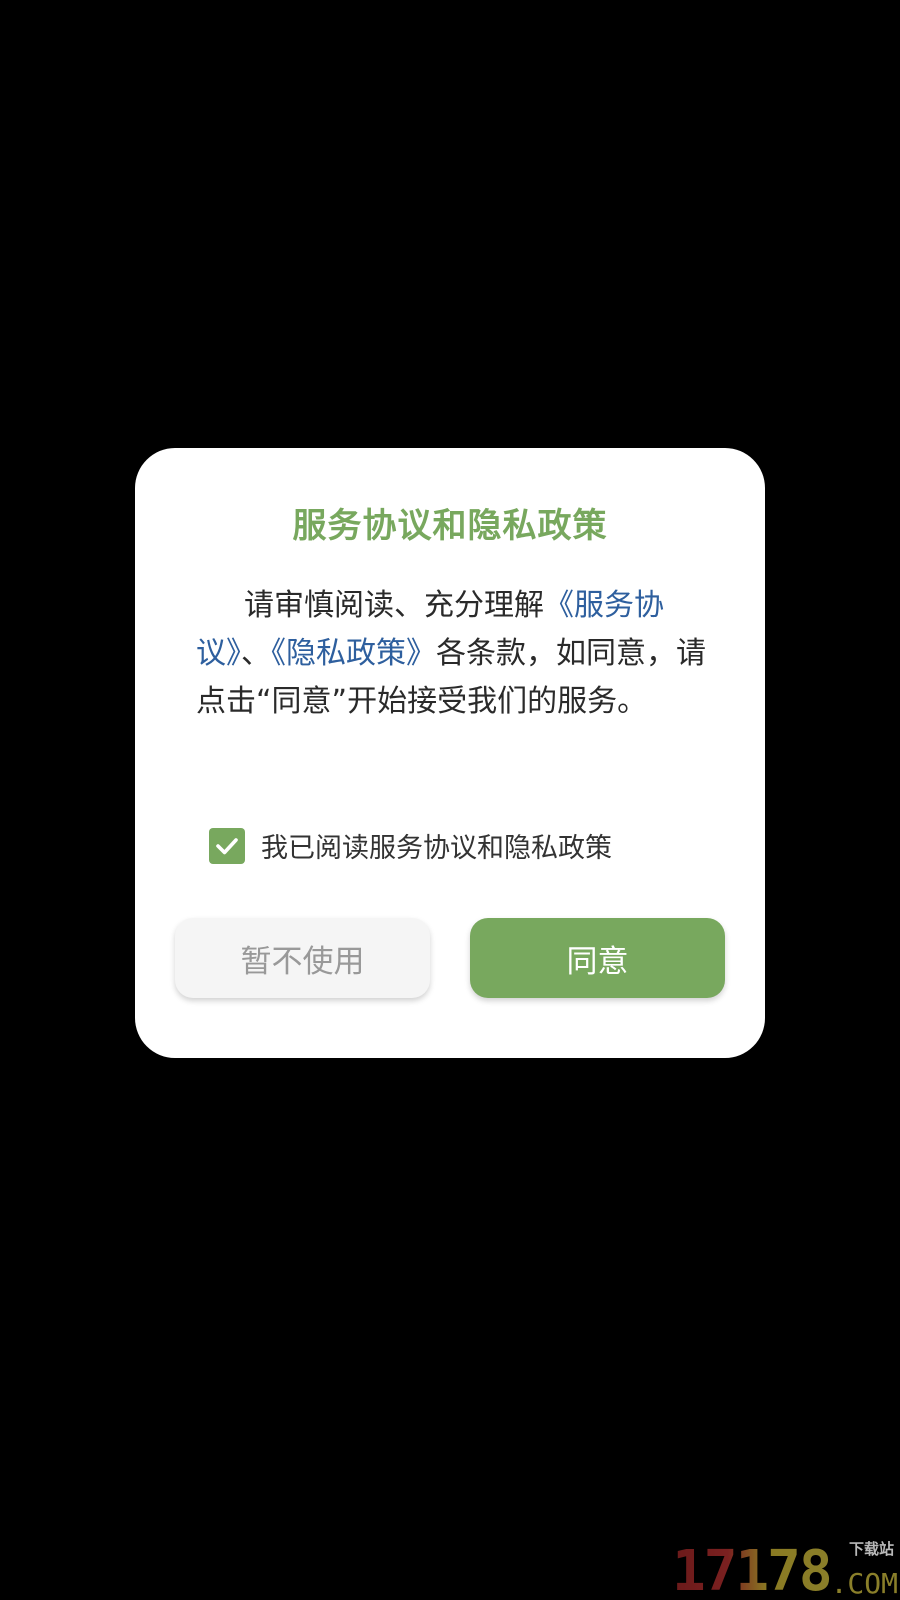  What do you see at coordinates (597, 958) in the screenshot?
I see `agree-button: 同意` at bounding box center [597, 958].